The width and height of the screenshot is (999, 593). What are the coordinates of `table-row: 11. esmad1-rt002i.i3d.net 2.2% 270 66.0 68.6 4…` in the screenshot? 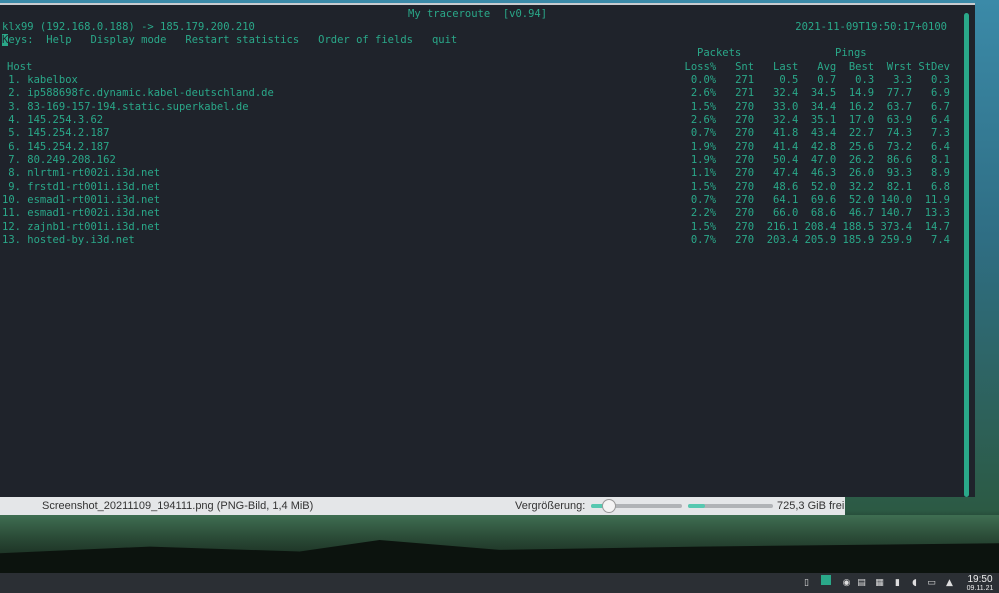 It's located at (480, 213).